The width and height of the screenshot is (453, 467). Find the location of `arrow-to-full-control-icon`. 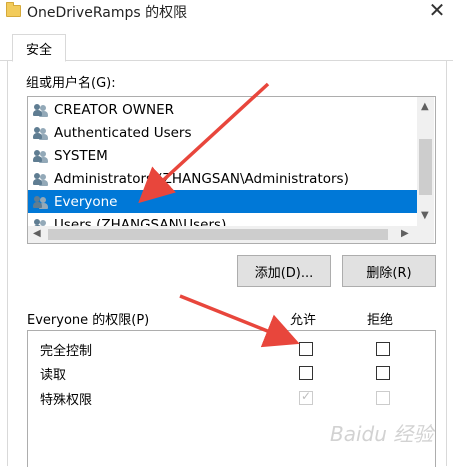

arrow-to-full-control-icon is located at coordinates (239, 321).